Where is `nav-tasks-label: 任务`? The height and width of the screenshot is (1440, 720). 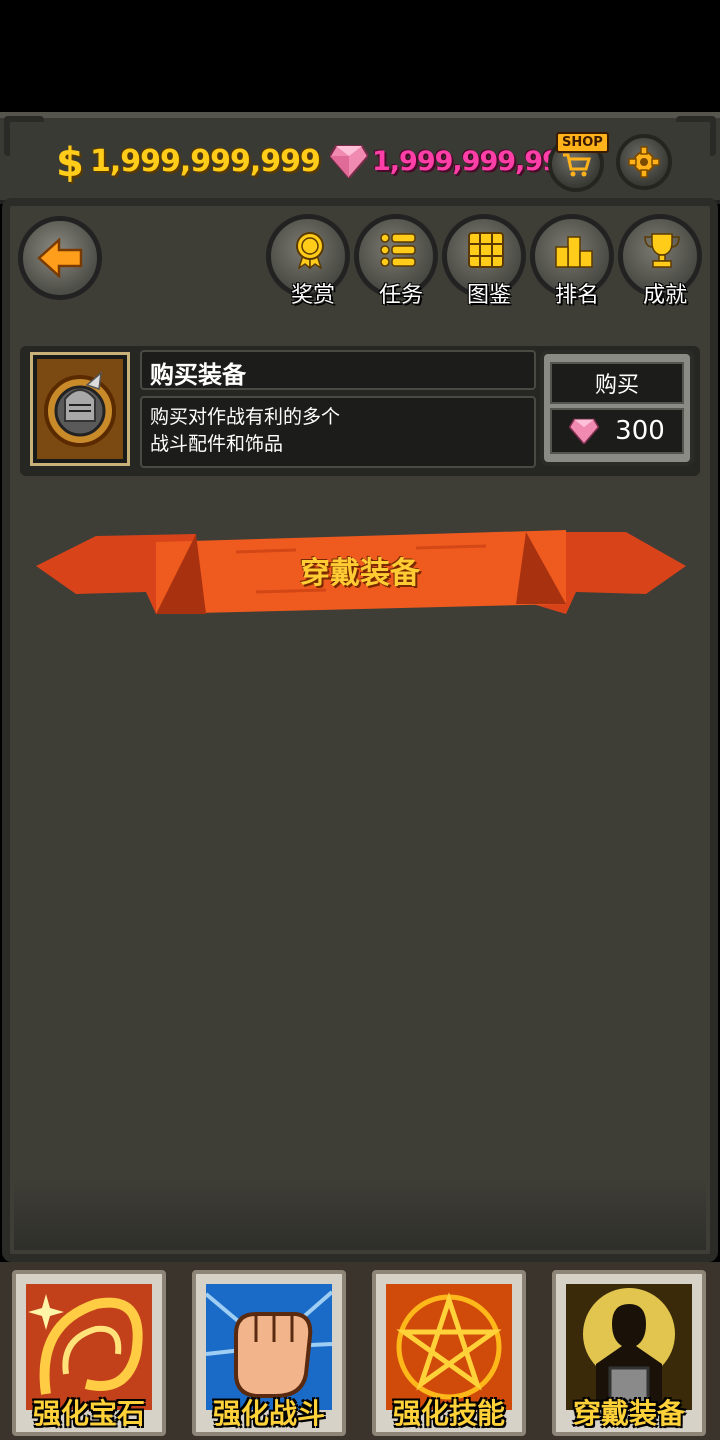 nav-tasks-label: 任务 is located at coordinates (400, 295).